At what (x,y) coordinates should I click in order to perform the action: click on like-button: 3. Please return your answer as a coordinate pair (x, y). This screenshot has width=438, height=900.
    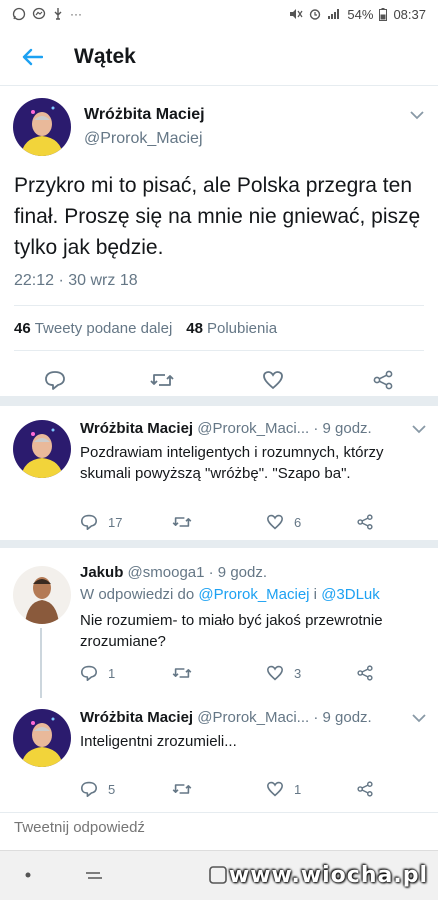
    Looking at the image, I should click on (283, 673).